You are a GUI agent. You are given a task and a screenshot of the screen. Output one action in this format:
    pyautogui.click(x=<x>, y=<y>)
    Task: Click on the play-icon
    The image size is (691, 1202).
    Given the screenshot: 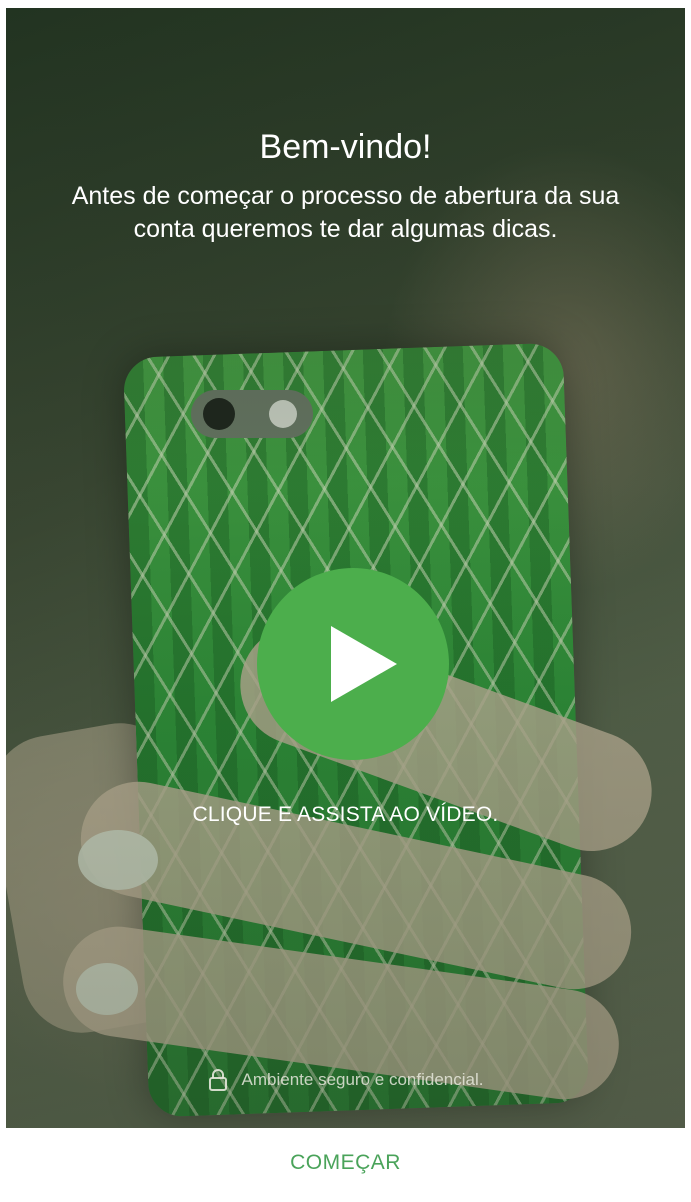 What is the action you would take?
    pyautogui.click(x=364, y=664)
    